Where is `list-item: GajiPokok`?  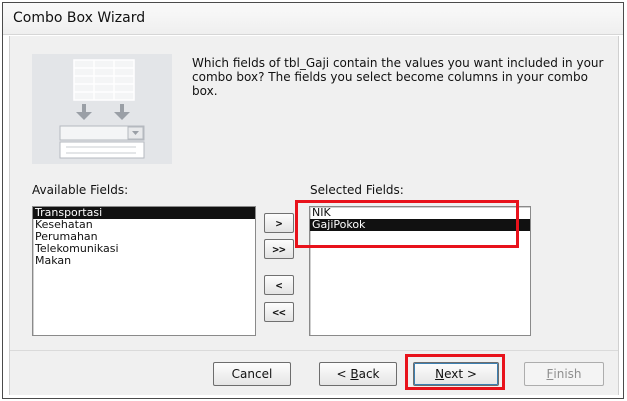 list-item: GajiPokok is located at coordinates (420, 225).